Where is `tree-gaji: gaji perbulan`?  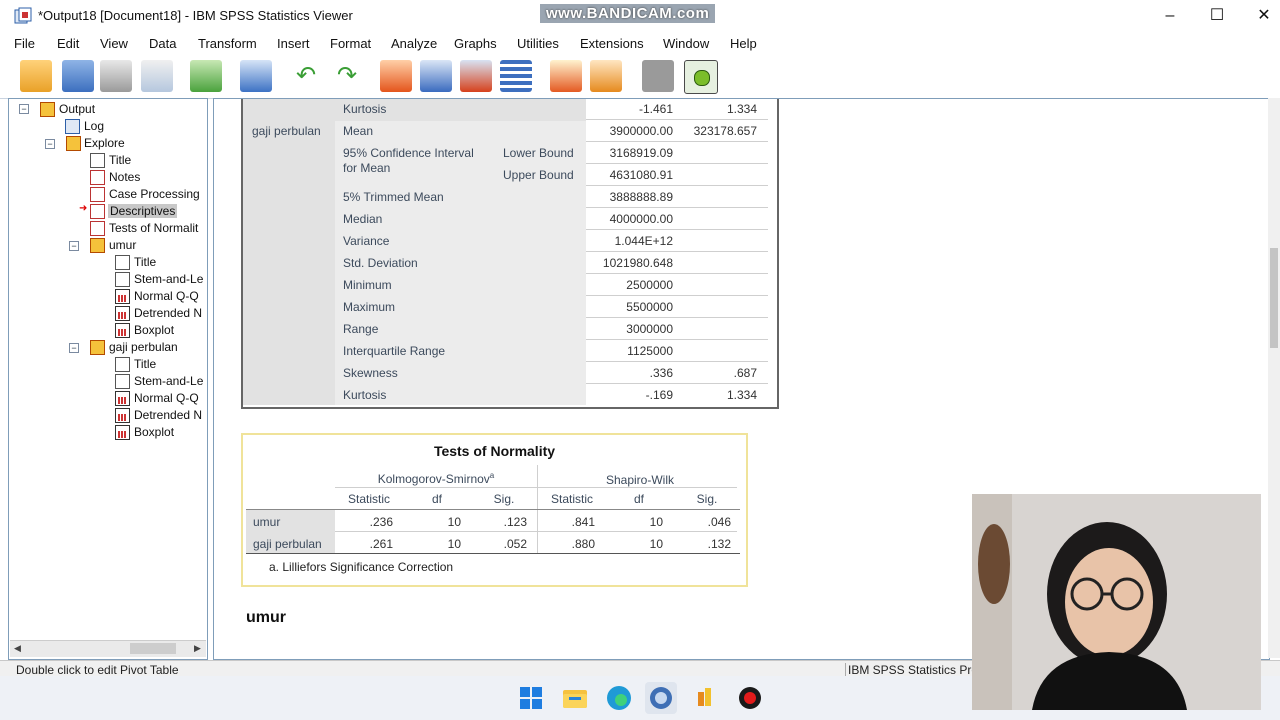
tree-gaji: gaji perbulan is located at coordinates (143, 347).